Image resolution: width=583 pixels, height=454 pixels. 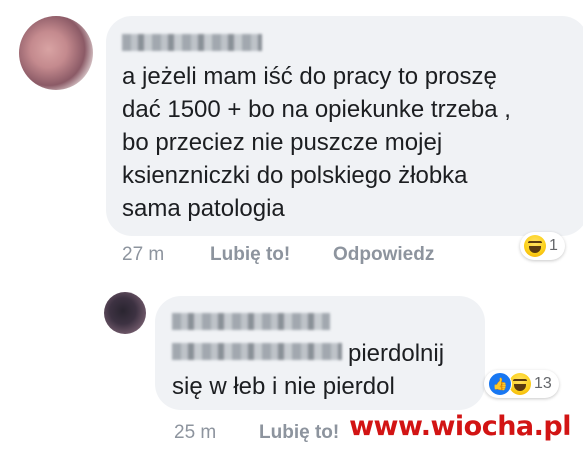 What do you see at coordinates (299, 433) in the screenshot?
I see `reply-like-link: Lubię to!` at bounding box center [299, 433].